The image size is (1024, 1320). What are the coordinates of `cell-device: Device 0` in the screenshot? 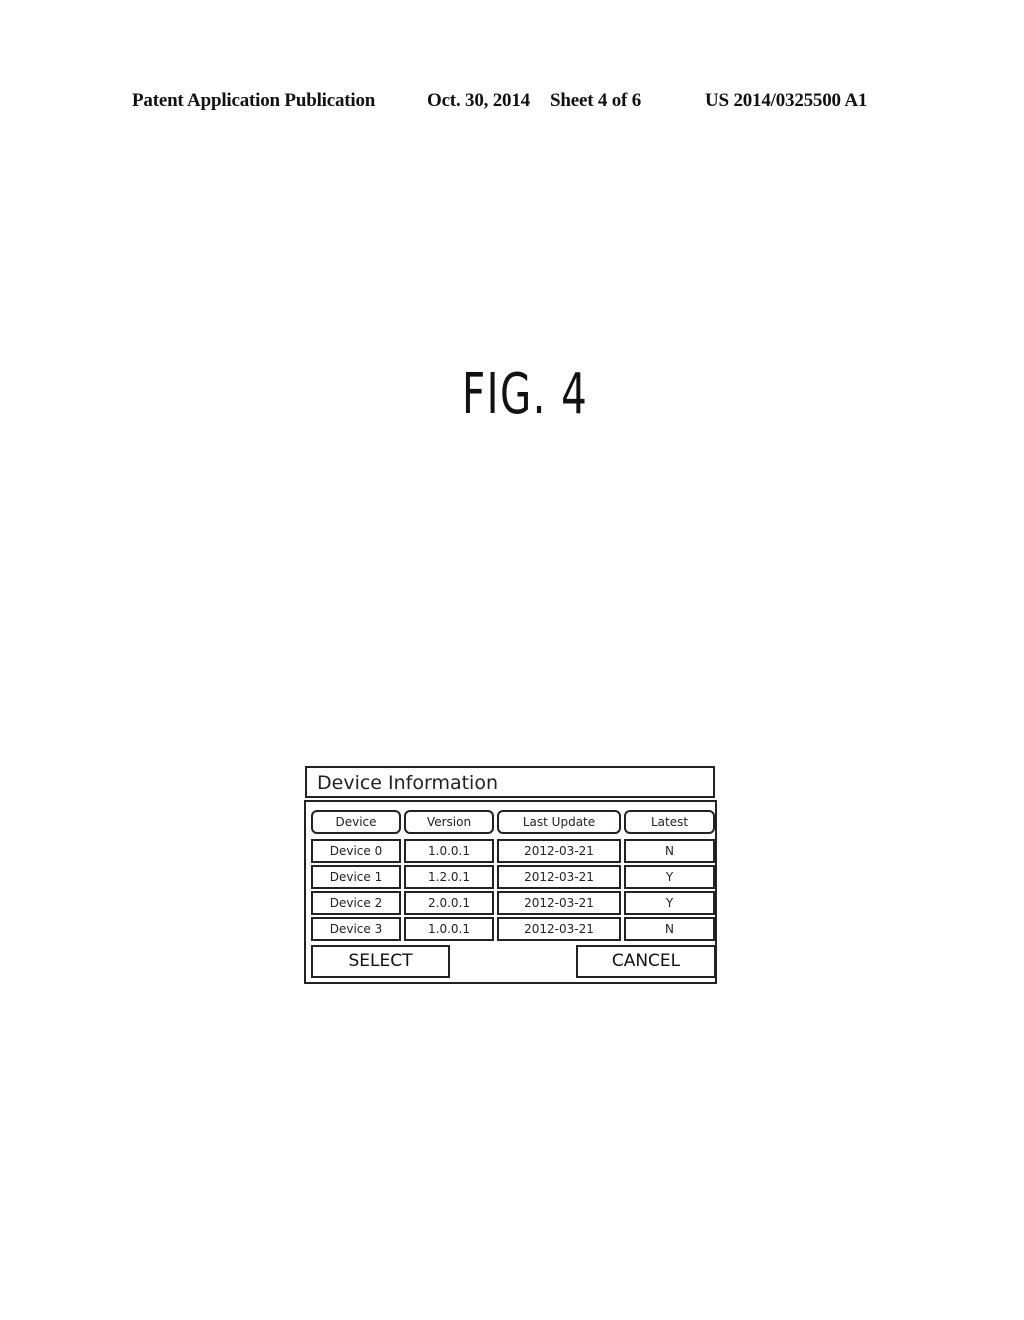 It's located at (356, 851).